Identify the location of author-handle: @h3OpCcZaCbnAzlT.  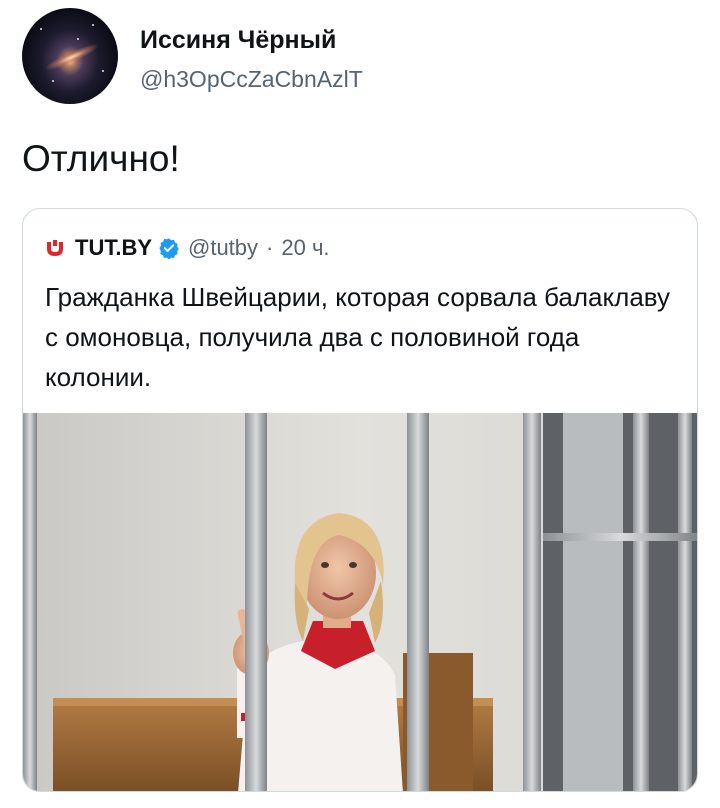
(251, 79).